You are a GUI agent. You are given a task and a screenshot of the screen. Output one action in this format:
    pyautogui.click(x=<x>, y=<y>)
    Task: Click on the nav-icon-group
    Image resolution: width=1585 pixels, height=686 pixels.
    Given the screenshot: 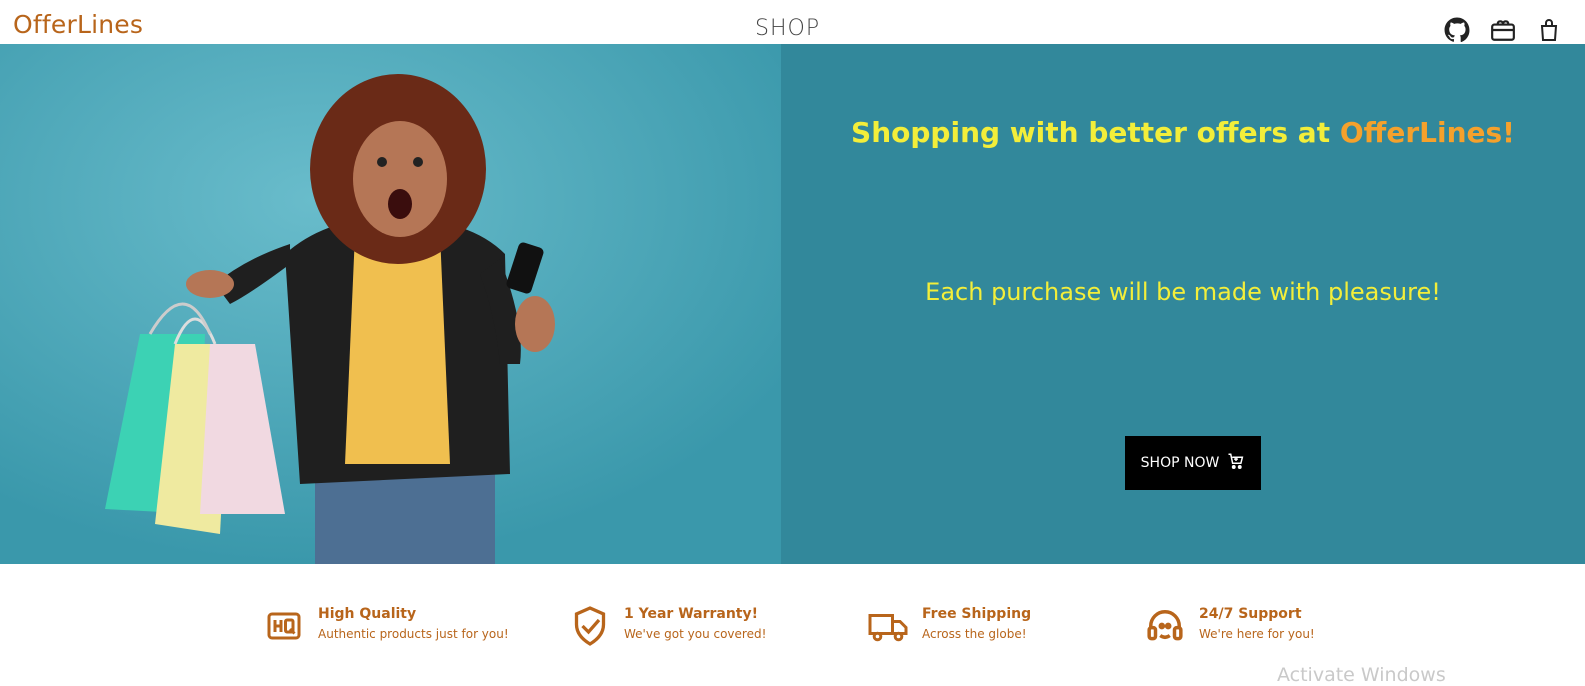 What is the action you would take?
    pyautogui.click(x=1503, y=30)
    